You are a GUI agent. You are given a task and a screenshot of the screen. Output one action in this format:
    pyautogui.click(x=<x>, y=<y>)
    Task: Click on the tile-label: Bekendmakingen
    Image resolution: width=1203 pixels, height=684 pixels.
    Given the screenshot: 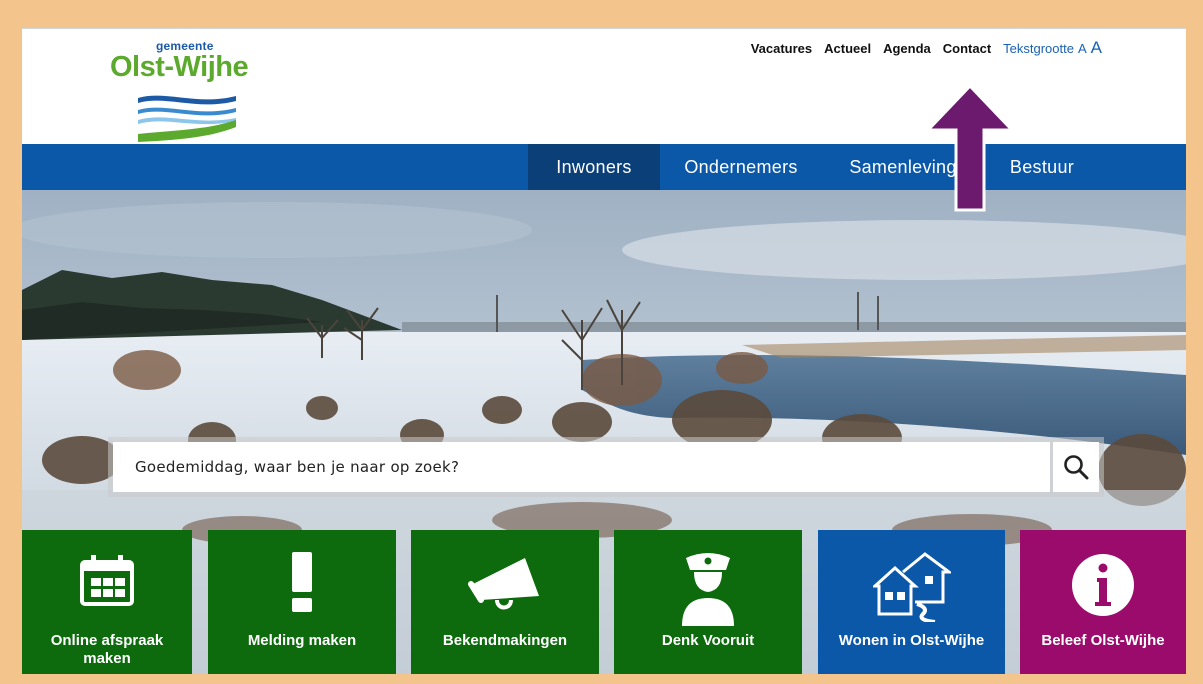 What is the action you would take?
    pyautogui.click(x=505, y=640)
    